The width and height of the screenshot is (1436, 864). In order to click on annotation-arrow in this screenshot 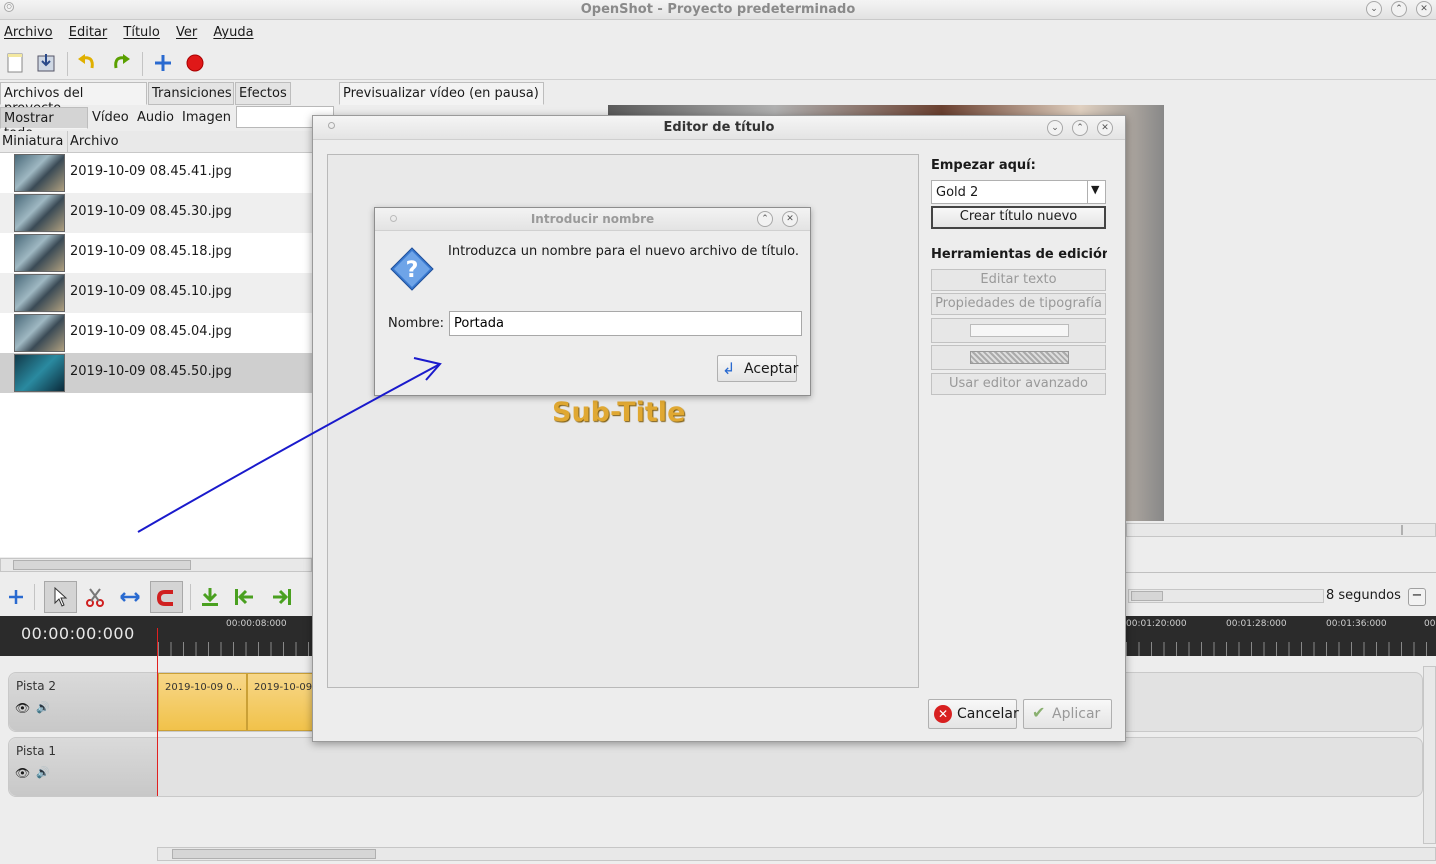, I will do `click(289, 445)`.